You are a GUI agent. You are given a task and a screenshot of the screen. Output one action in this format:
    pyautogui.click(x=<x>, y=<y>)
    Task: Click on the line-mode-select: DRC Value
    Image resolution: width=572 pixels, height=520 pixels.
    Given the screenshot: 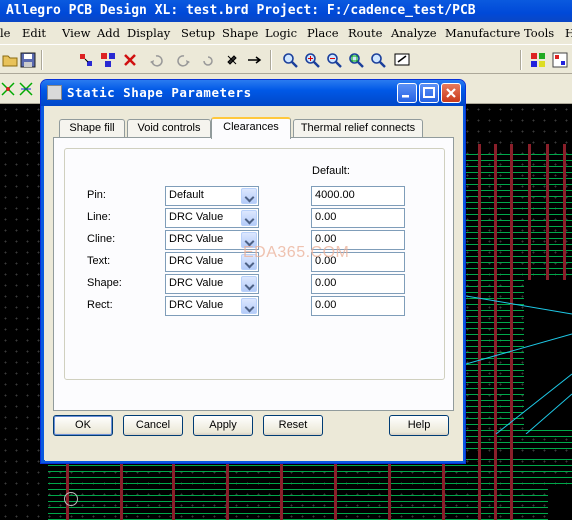 What is the action you would take?
    pyautogui.click(x=212, y=218)
    